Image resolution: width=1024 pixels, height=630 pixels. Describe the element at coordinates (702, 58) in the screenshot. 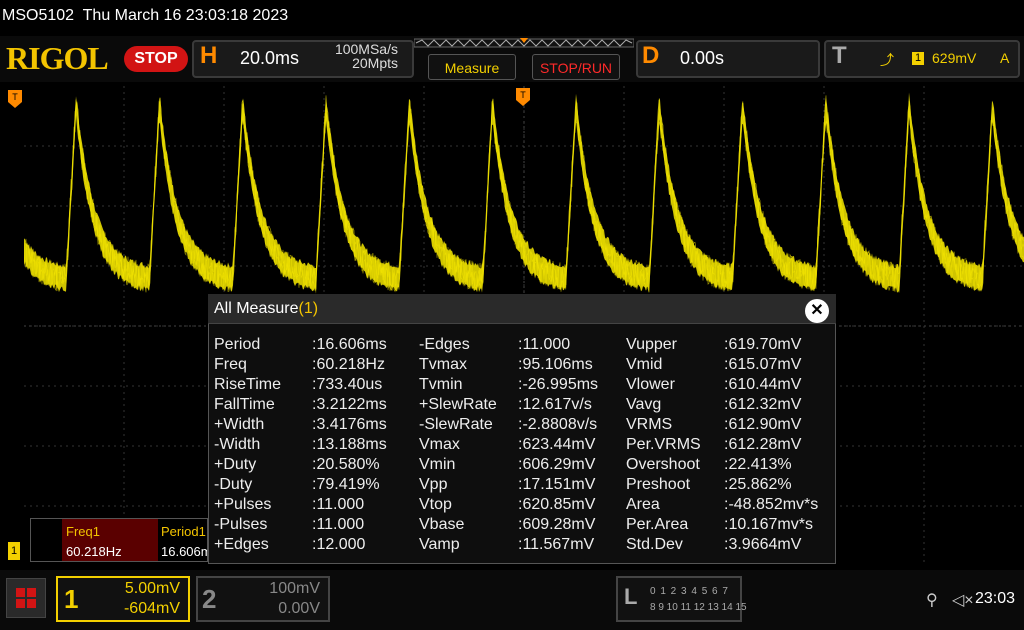

I see `delay-value: 0.00s` at that location.